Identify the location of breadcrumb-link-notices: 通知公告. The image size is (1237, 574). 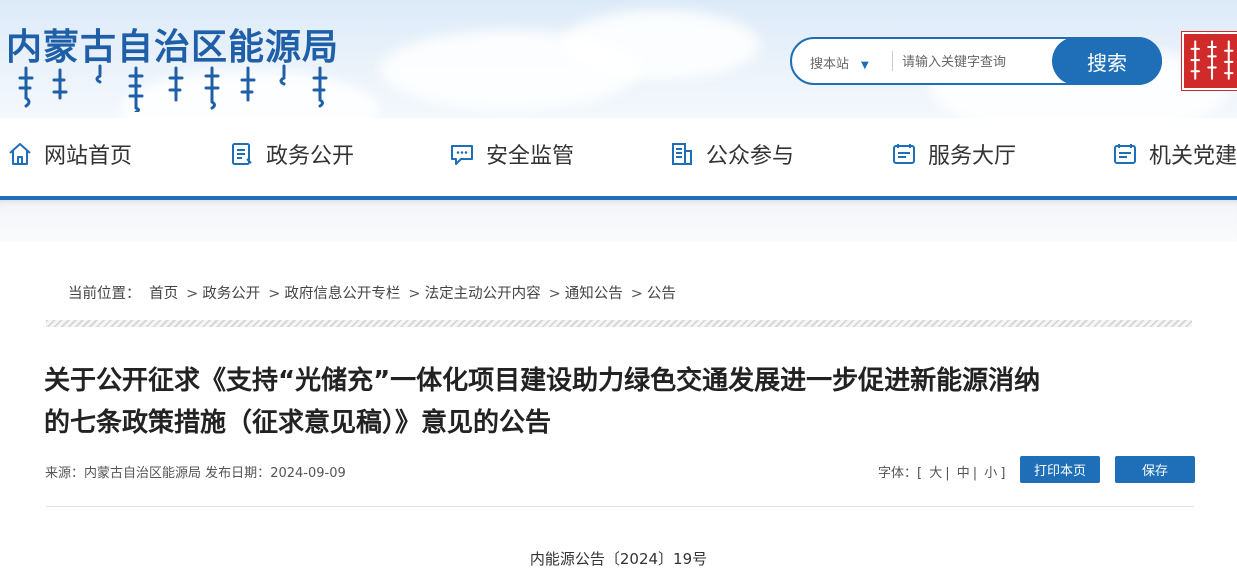
(594, 294).